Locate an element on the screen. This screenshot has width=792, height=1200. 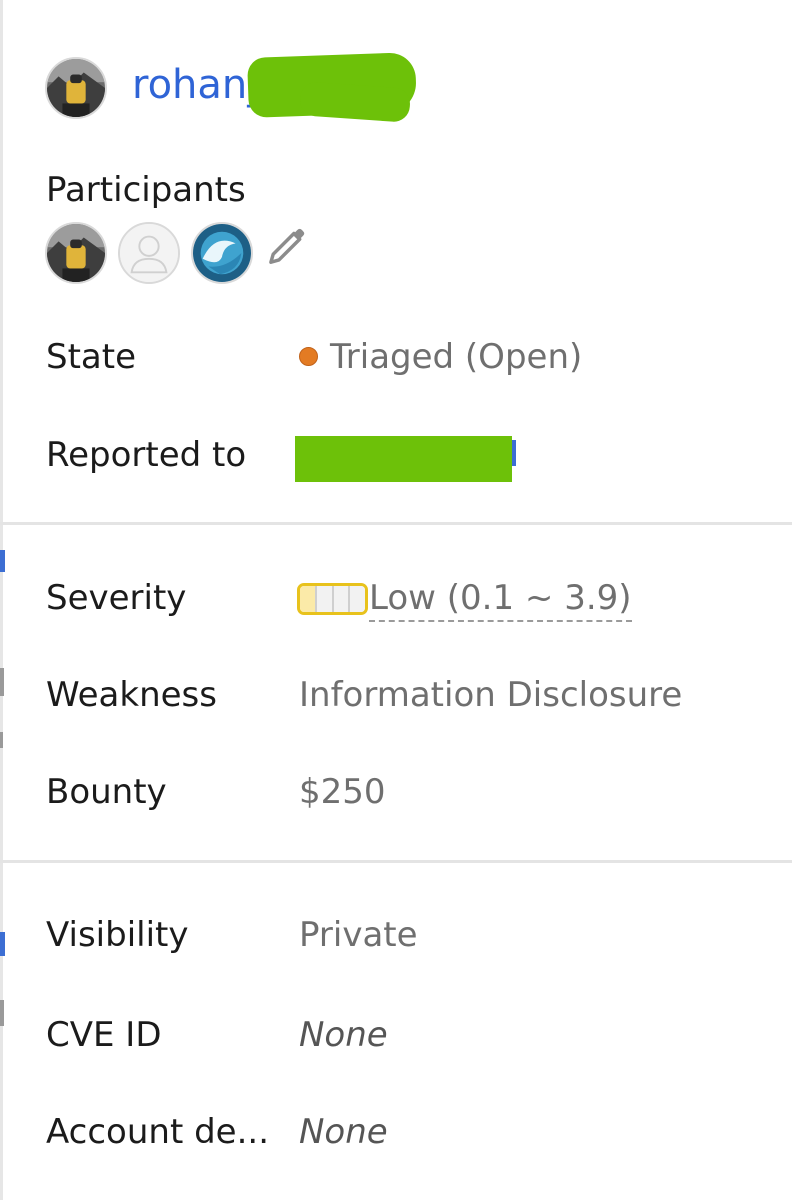
pencil-icon is located at coordinates (287, 245).